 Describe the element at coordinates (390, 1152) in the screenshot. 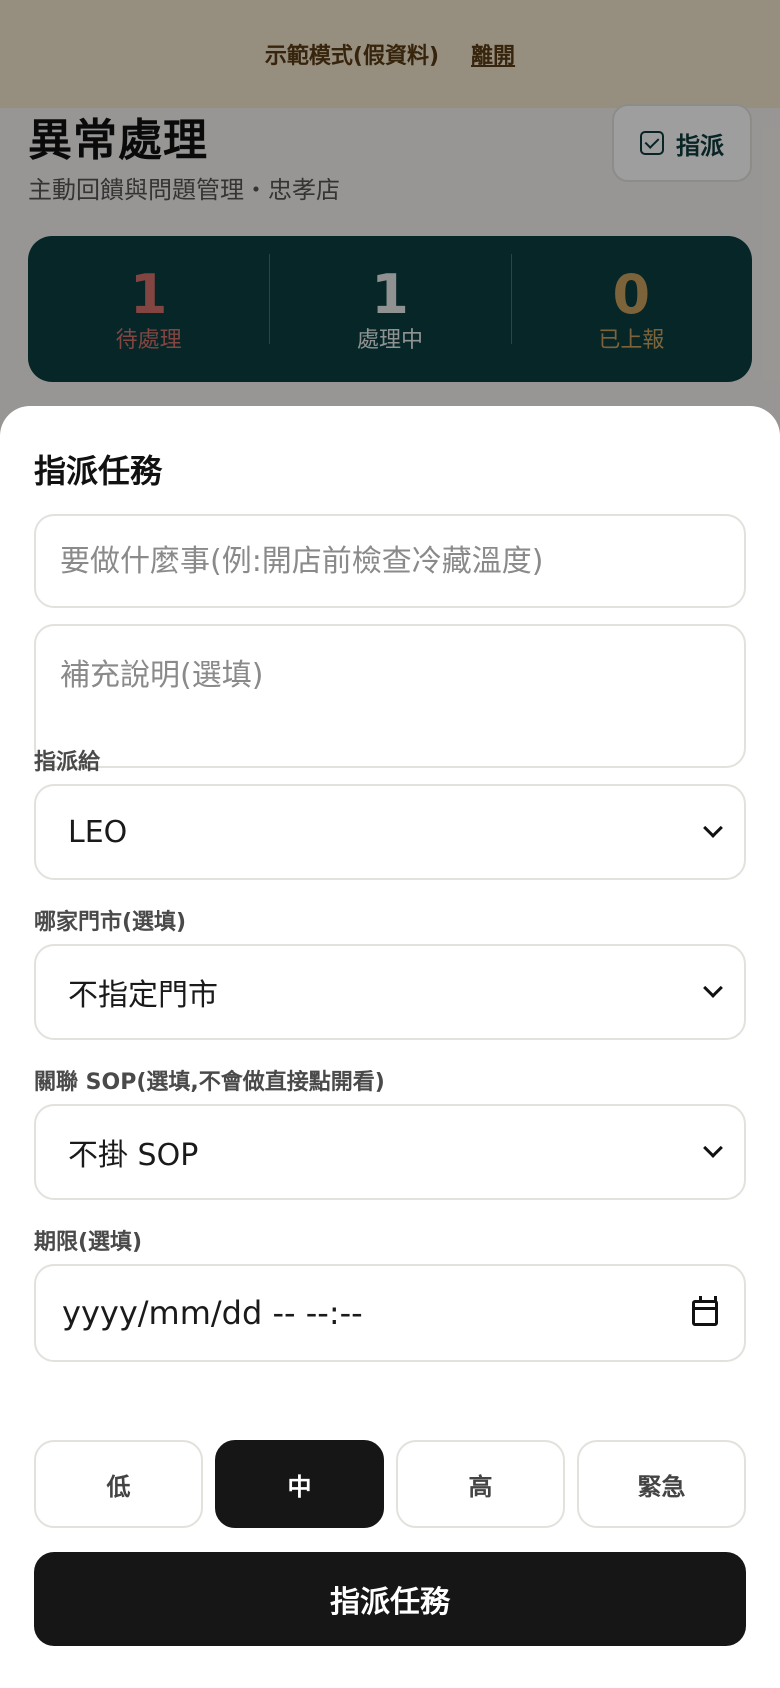

I see `sop-select: 不掛 SOP` at that location.